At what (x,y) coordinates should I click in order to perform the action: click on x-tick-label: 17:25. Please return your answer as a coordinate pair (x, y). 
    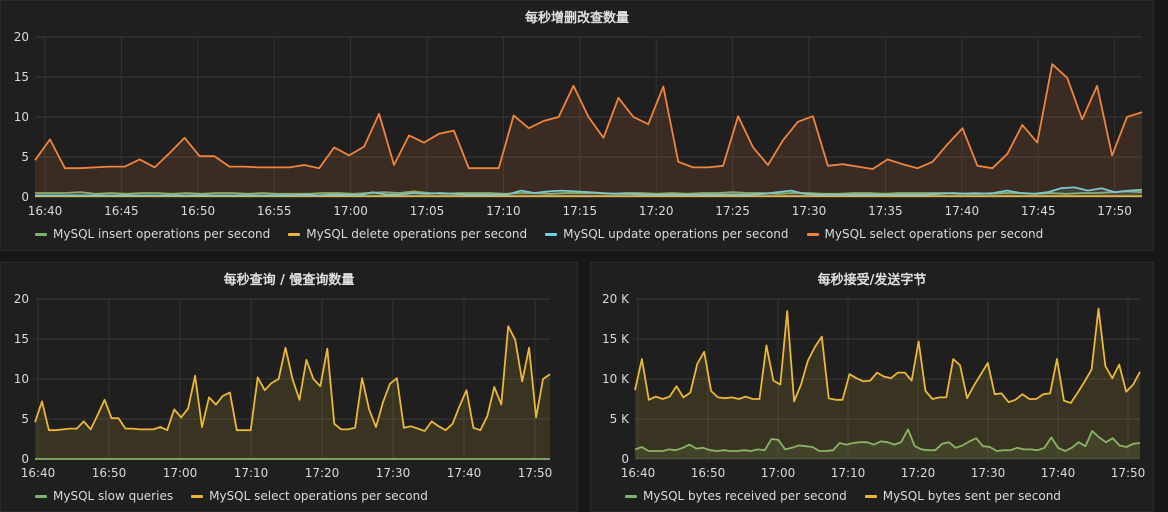
    Looking at the image, I should click on (732, 211).